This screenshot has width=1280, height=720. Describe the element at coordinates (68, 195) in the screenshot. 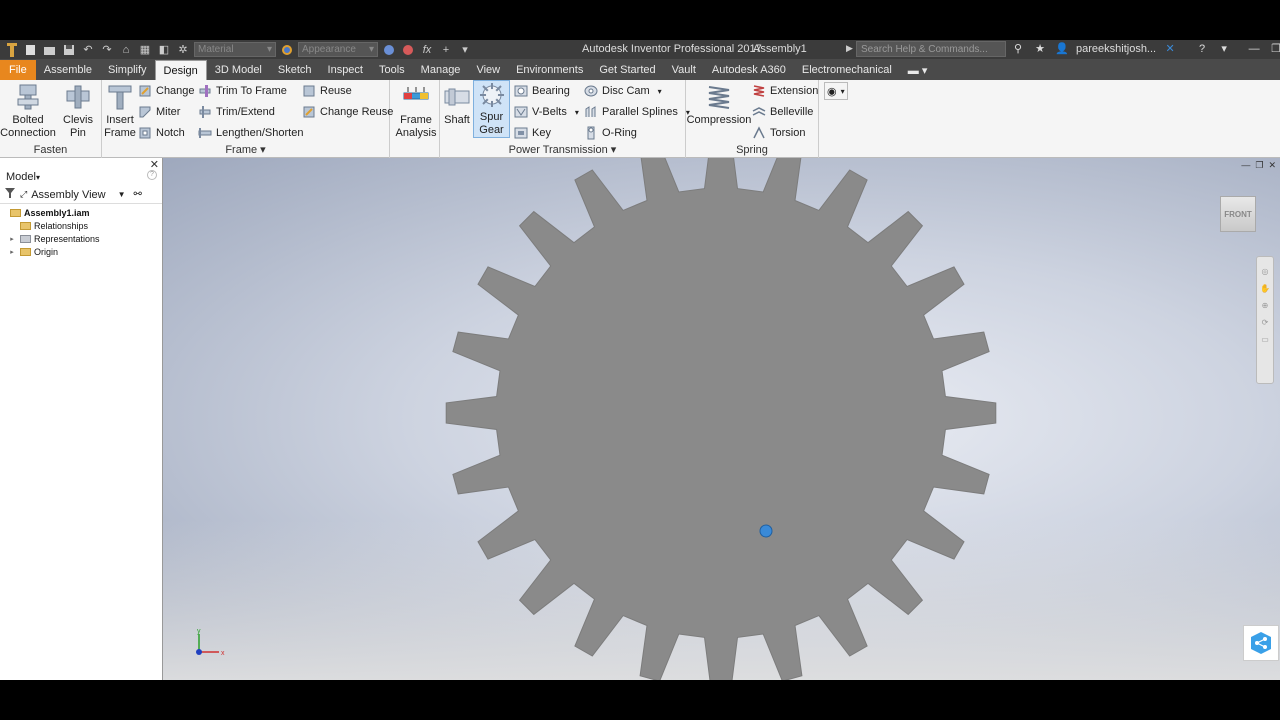

I see `assembly-view-select: Assembly View` at that location.